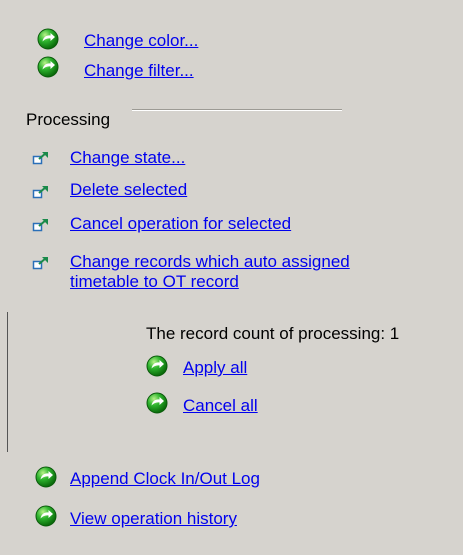 Image resolution: width=463 pixels, height=555 pixels. Describe the element at coordinates (165, 479) in the screenshot. I see `append-clock-log-link: Append Clock In/Out Log` at that location.